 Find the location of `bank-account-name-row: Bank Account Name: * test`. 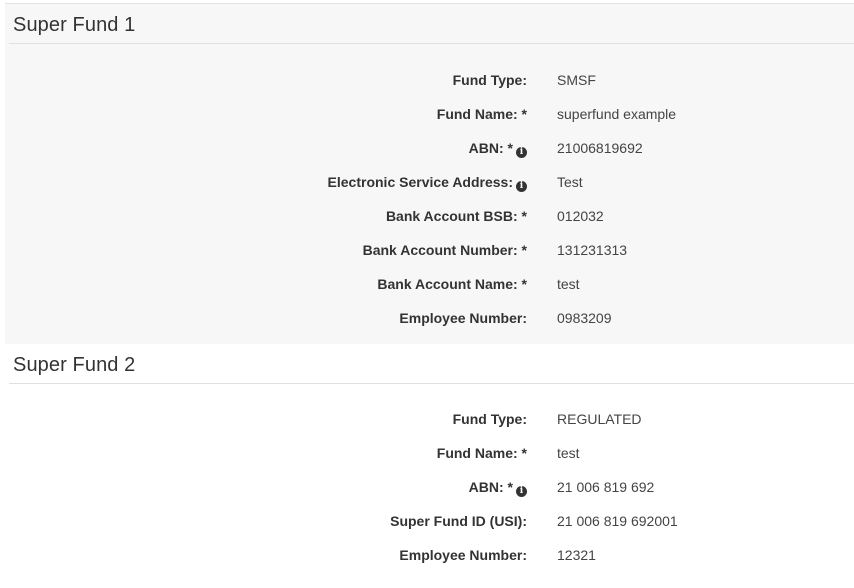

bank-account-name-row: Bank Account Name: * test is located at coordinates (429, 284).